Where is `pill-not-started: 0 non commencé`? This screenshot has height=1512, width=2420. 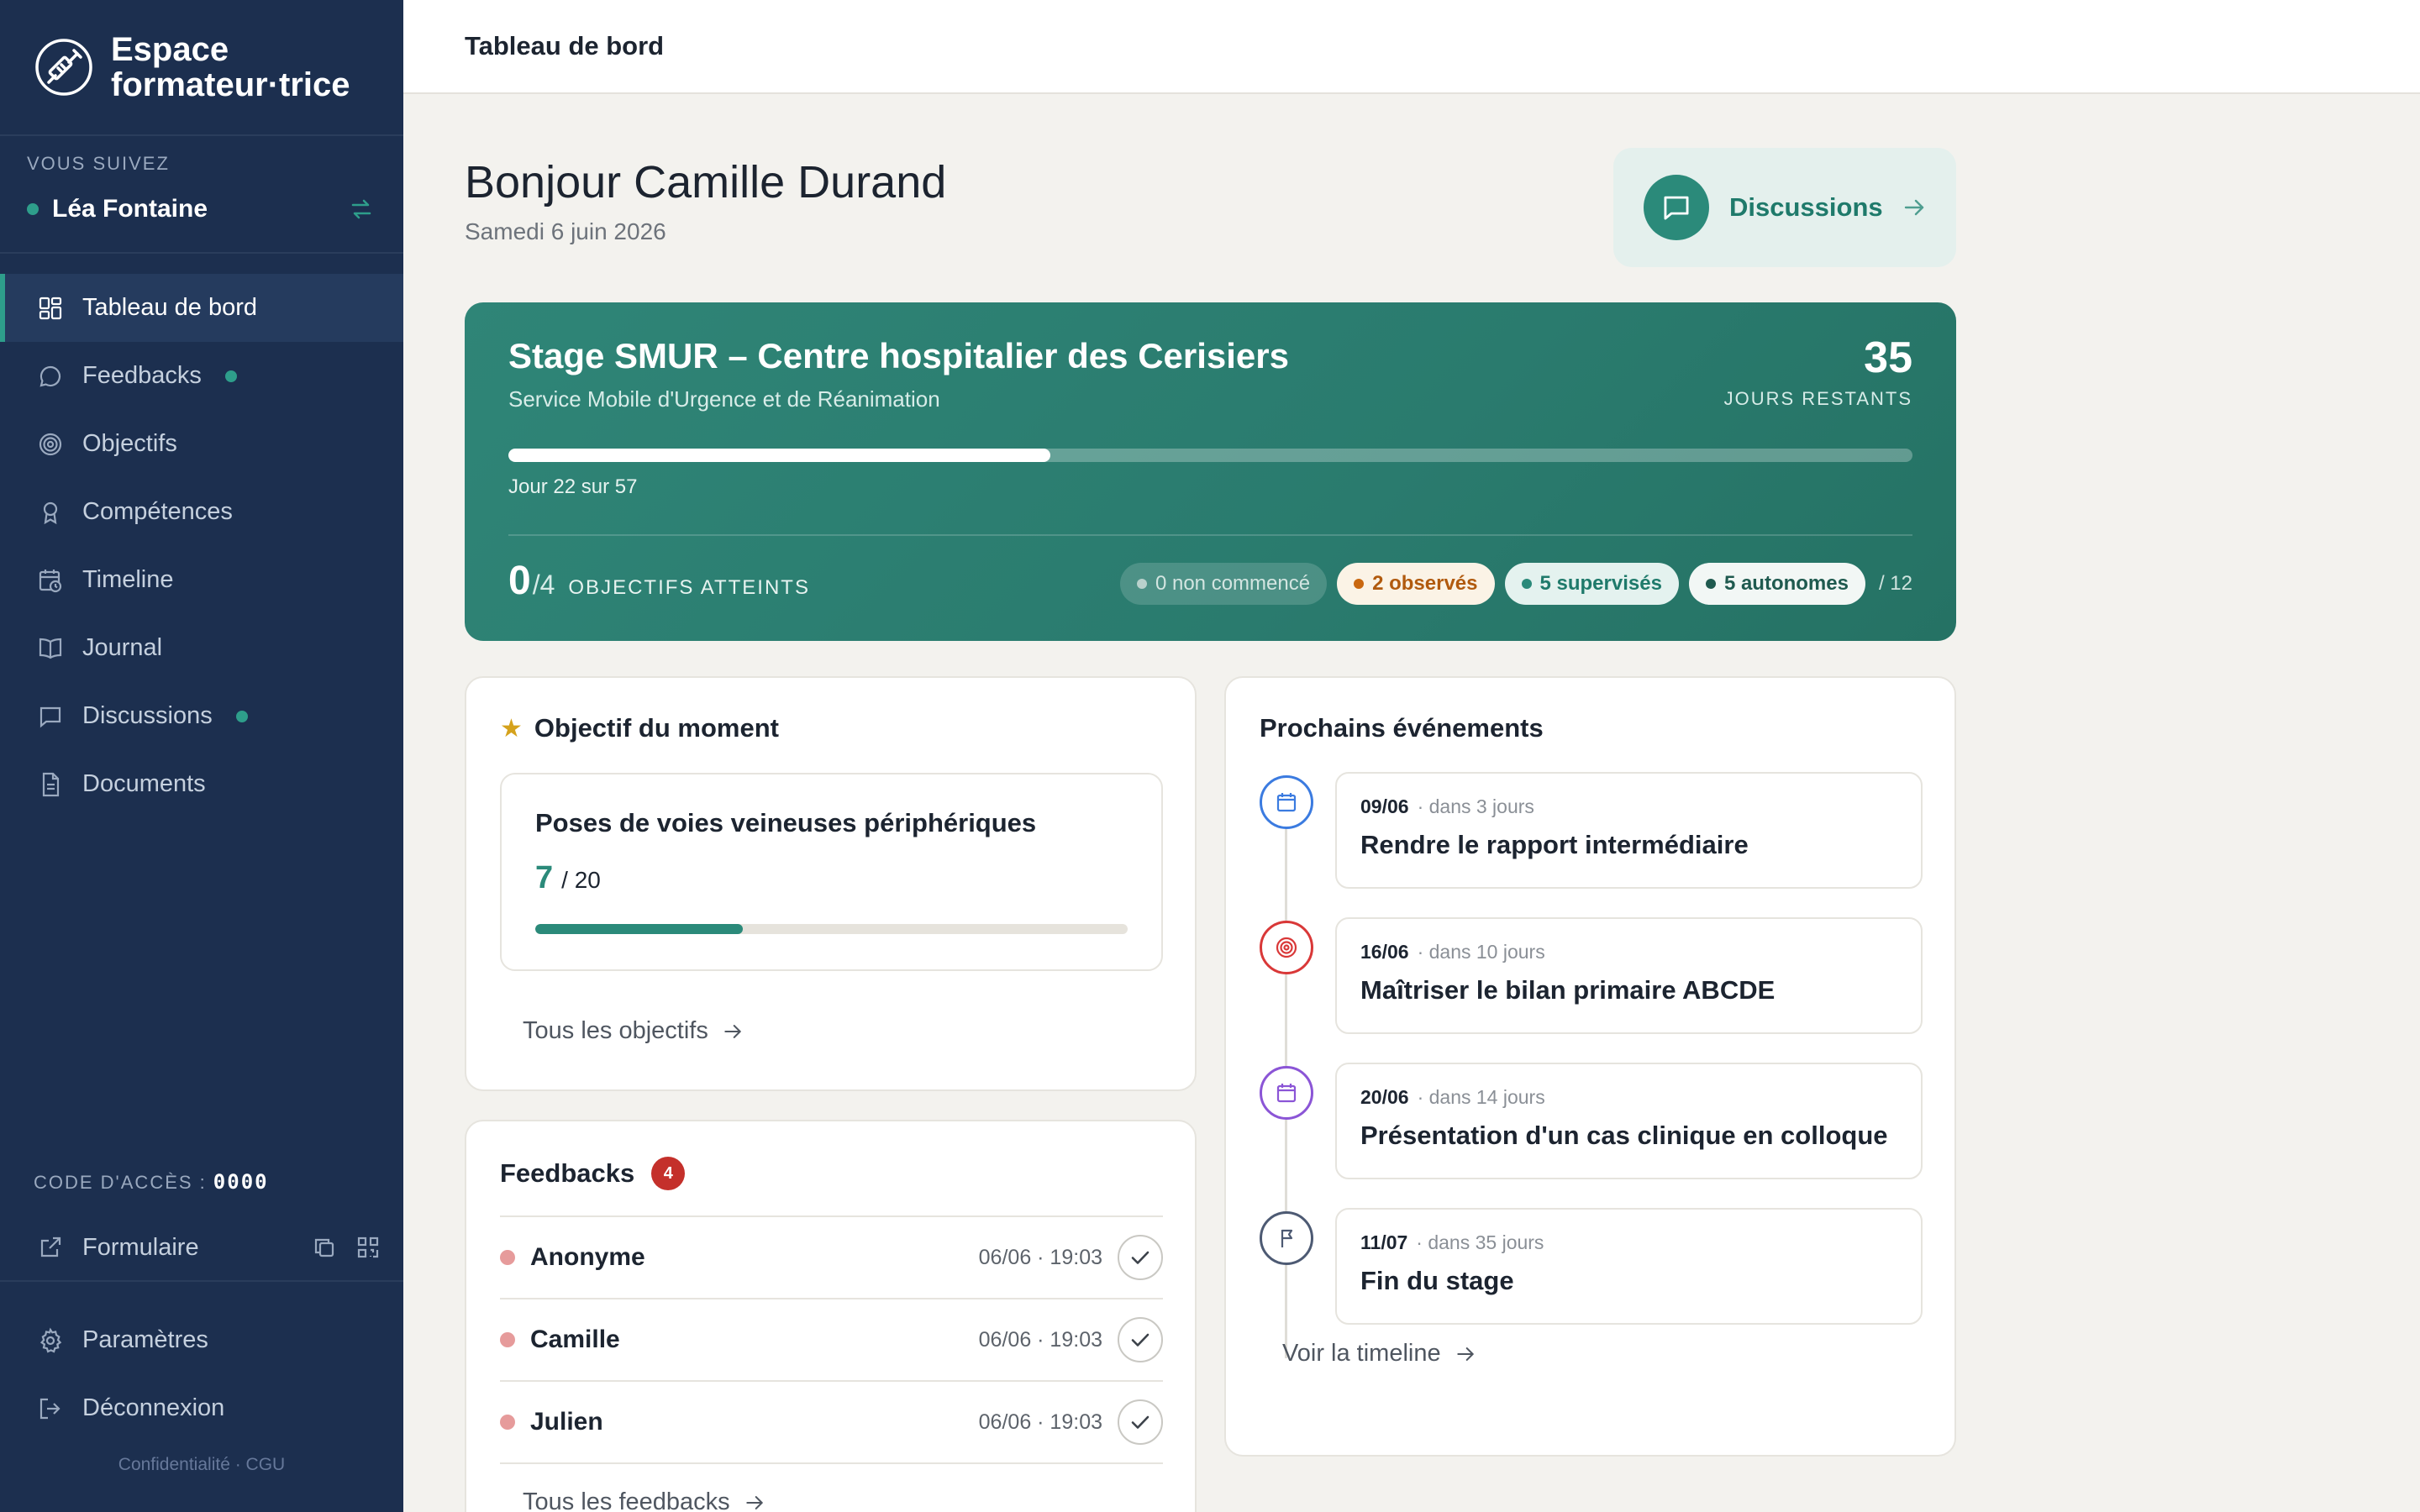
pill-not-started: 0 non commencé is located at coordinates (1224, 584).